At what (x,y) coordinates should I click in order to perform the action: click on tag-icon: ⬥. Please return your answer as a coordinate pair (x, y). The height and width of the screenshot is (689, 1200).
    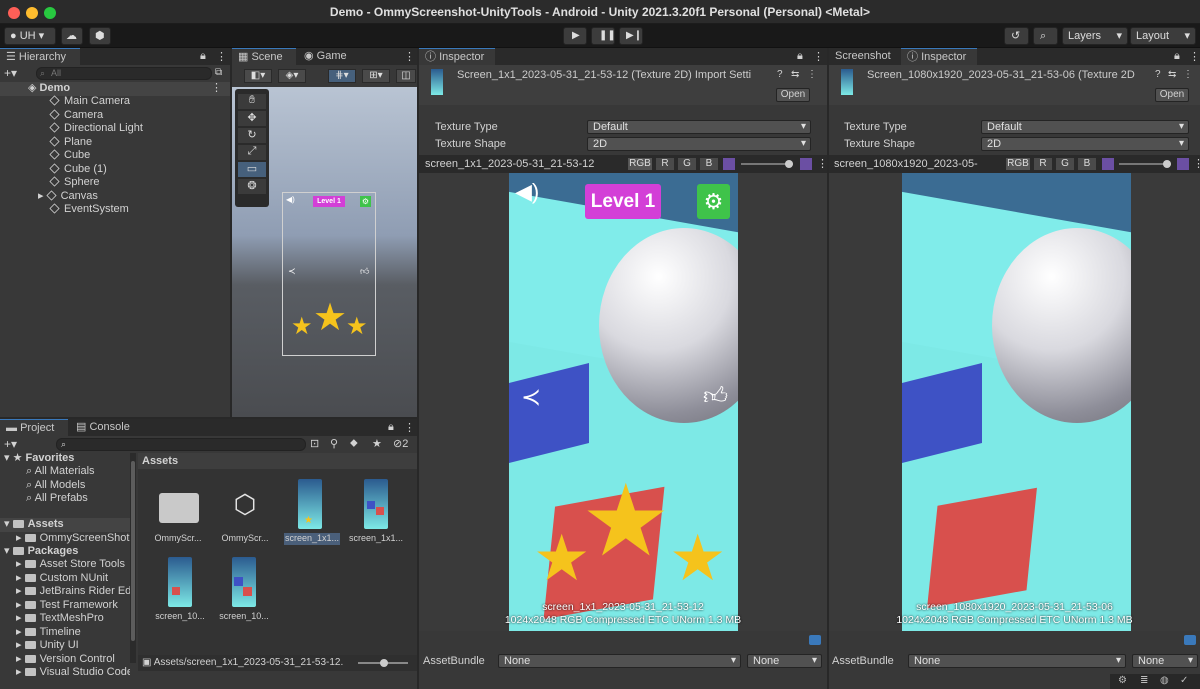
    Looking at the image, I should click on (354, 443).